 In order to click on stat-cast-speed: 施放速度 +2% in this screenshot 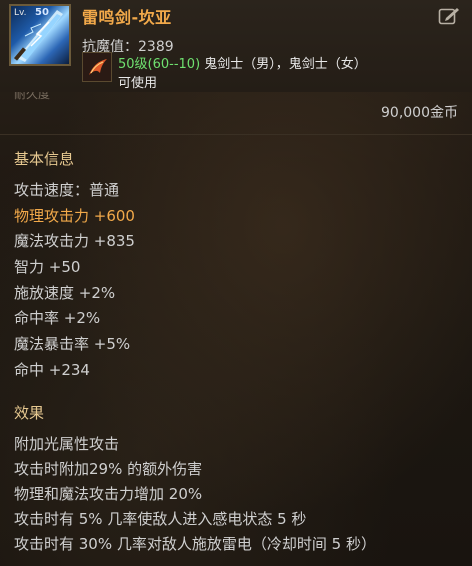, I will do `click(65, 292)`.